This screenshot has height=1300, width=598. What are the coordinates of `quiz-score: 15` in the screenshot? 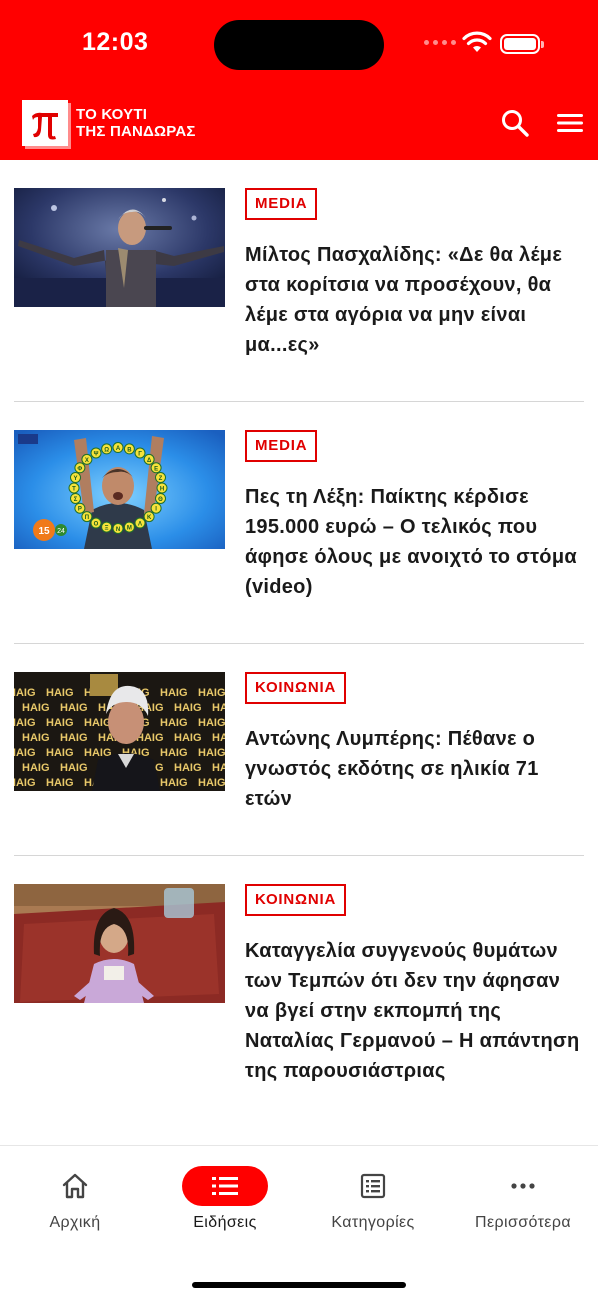 It's located at (44, 531).